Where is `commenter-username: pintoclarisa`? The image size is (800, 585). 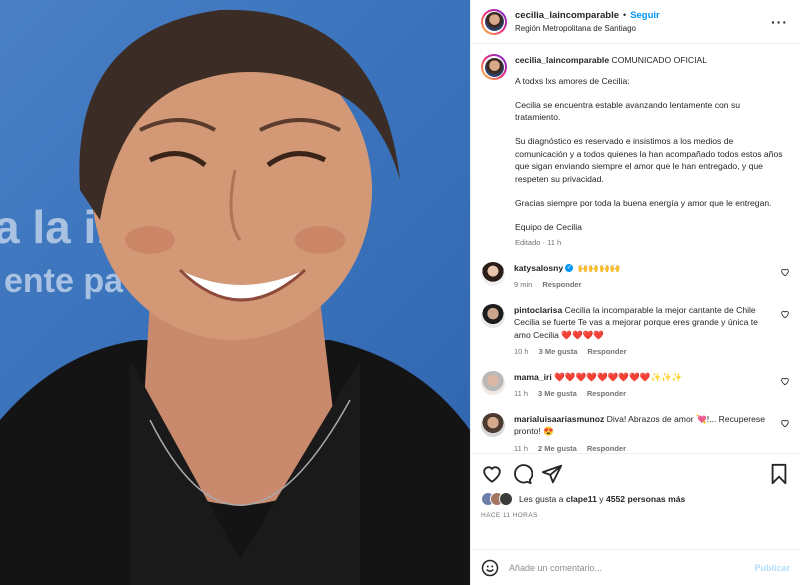
commenter-username: pintoclarisa is located at coordinates (538, 310).